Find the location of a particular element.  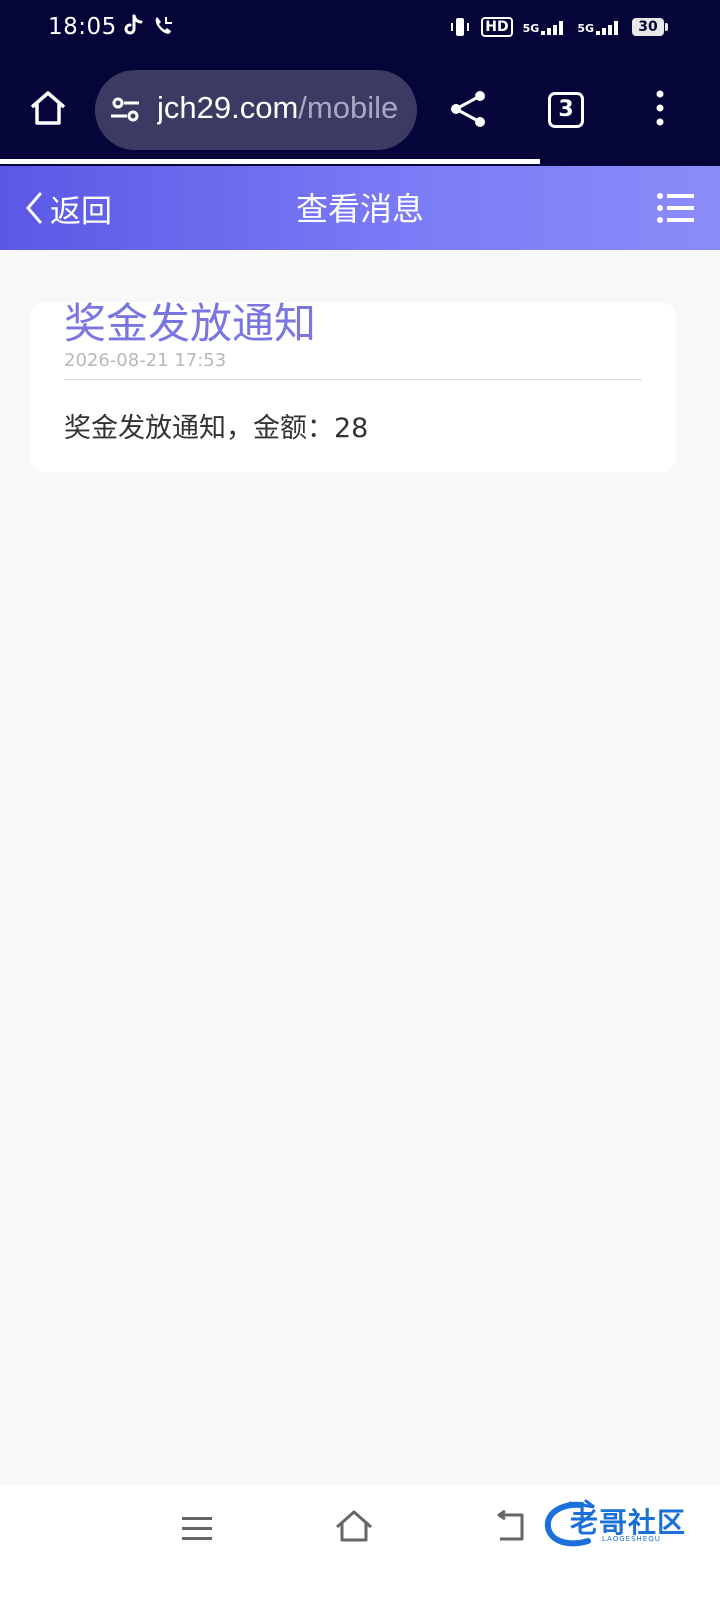

status-time: 18:05 is located at coordinates (82, 27).